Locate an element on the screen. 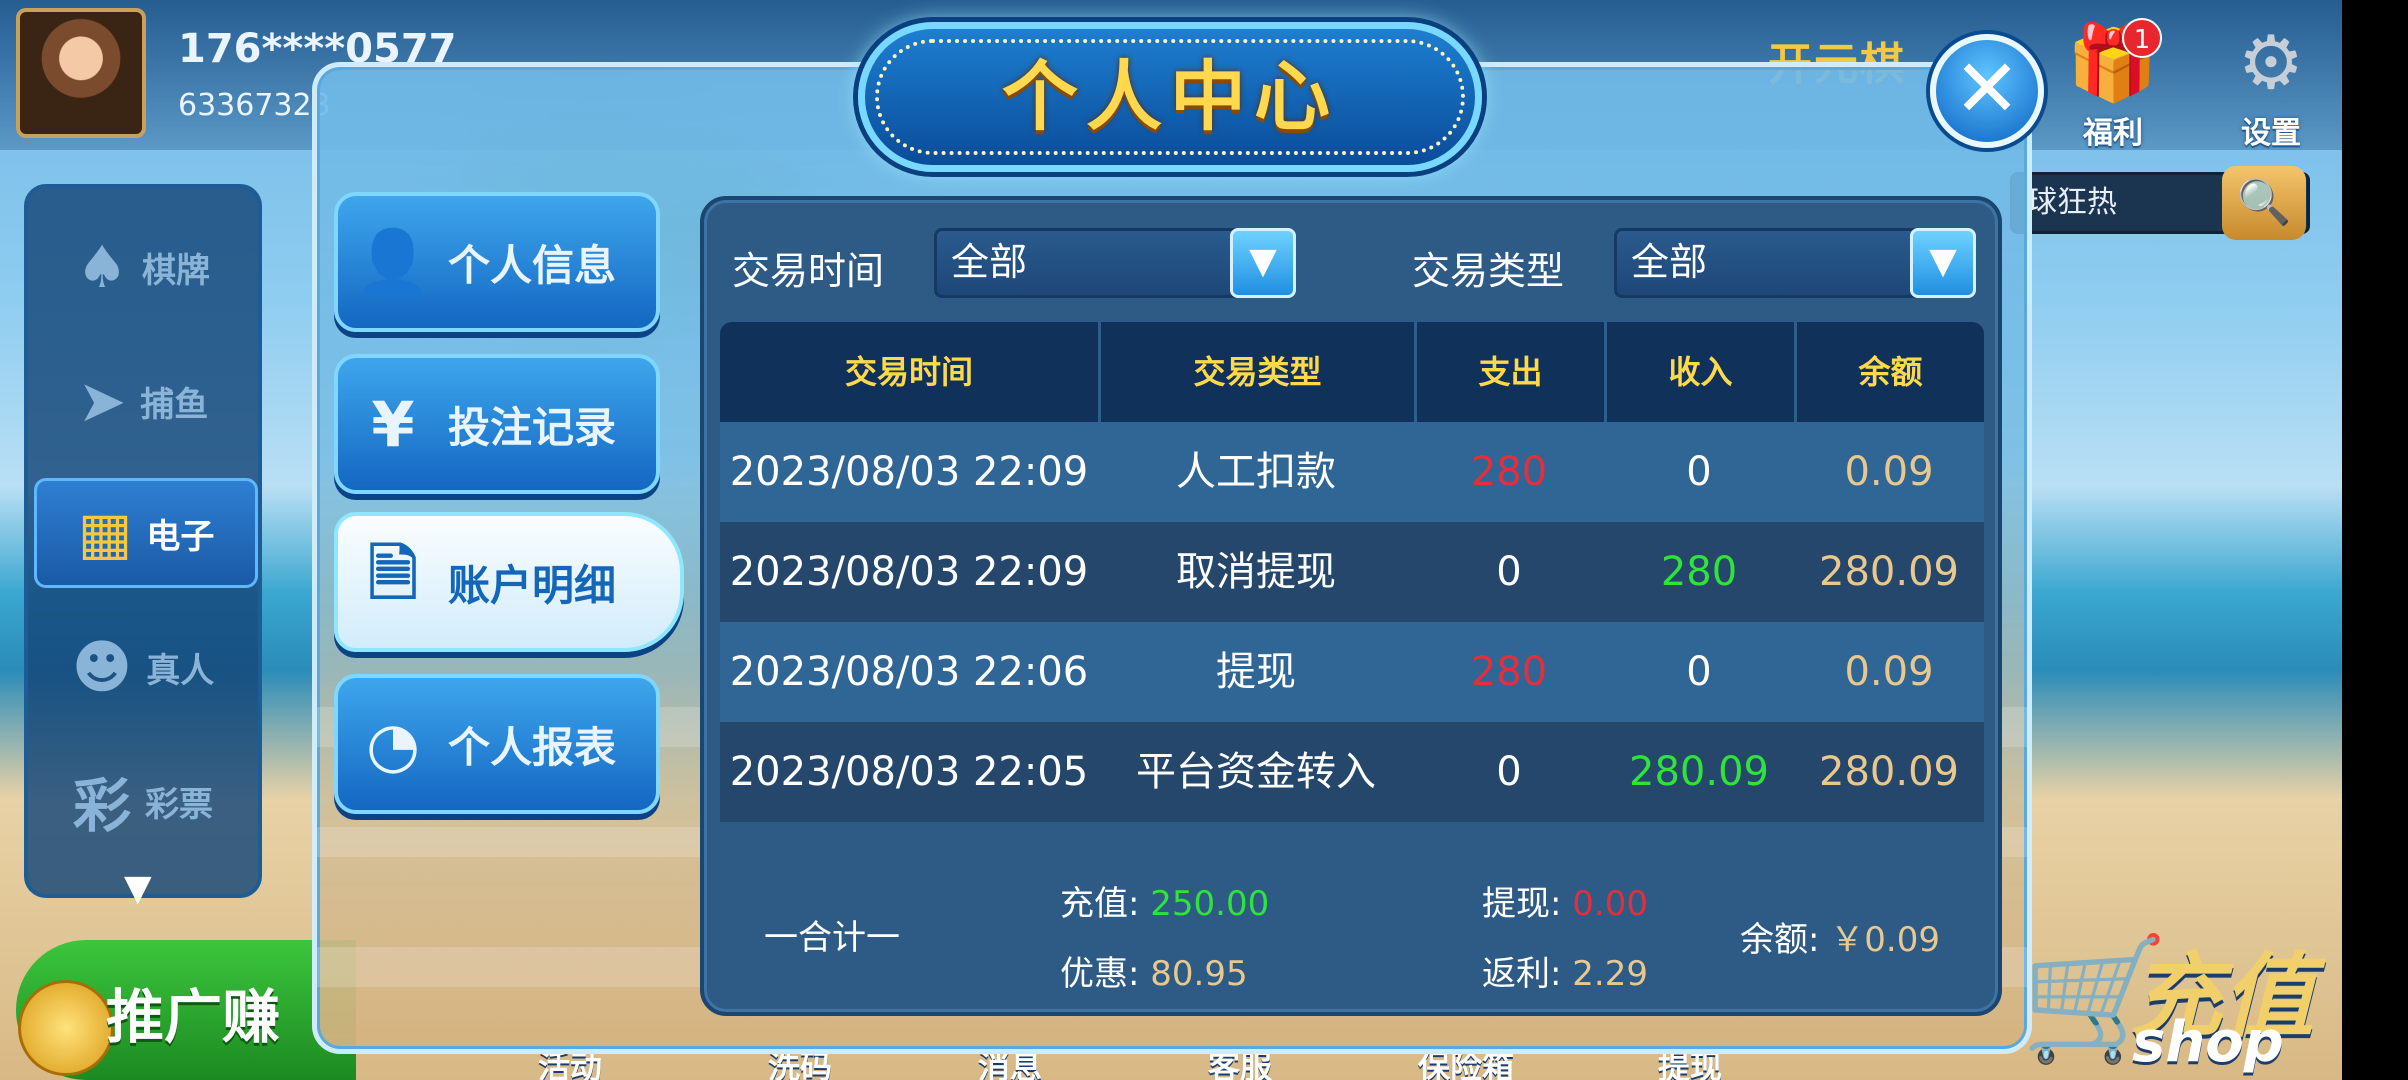  screen-edge is located at coordinates (2375, 540).